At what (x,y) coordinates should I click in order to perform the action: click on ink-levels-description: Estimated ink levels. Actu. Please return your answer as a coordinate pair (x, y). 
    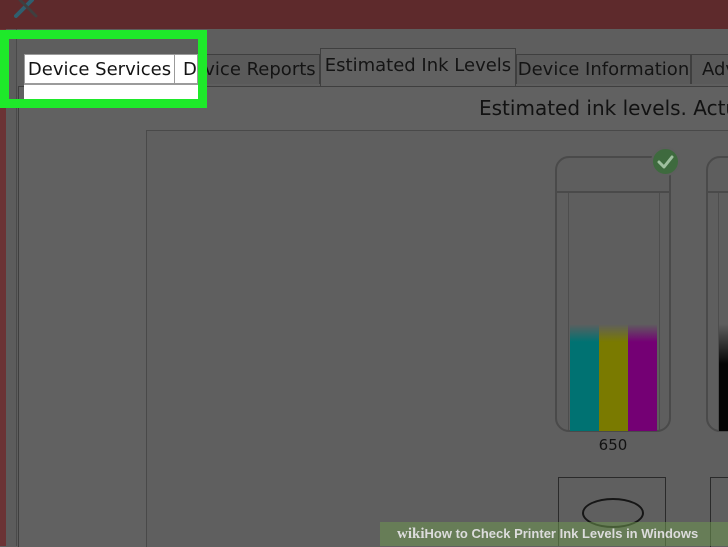
    Looking at the image, I should click on (603, 108).